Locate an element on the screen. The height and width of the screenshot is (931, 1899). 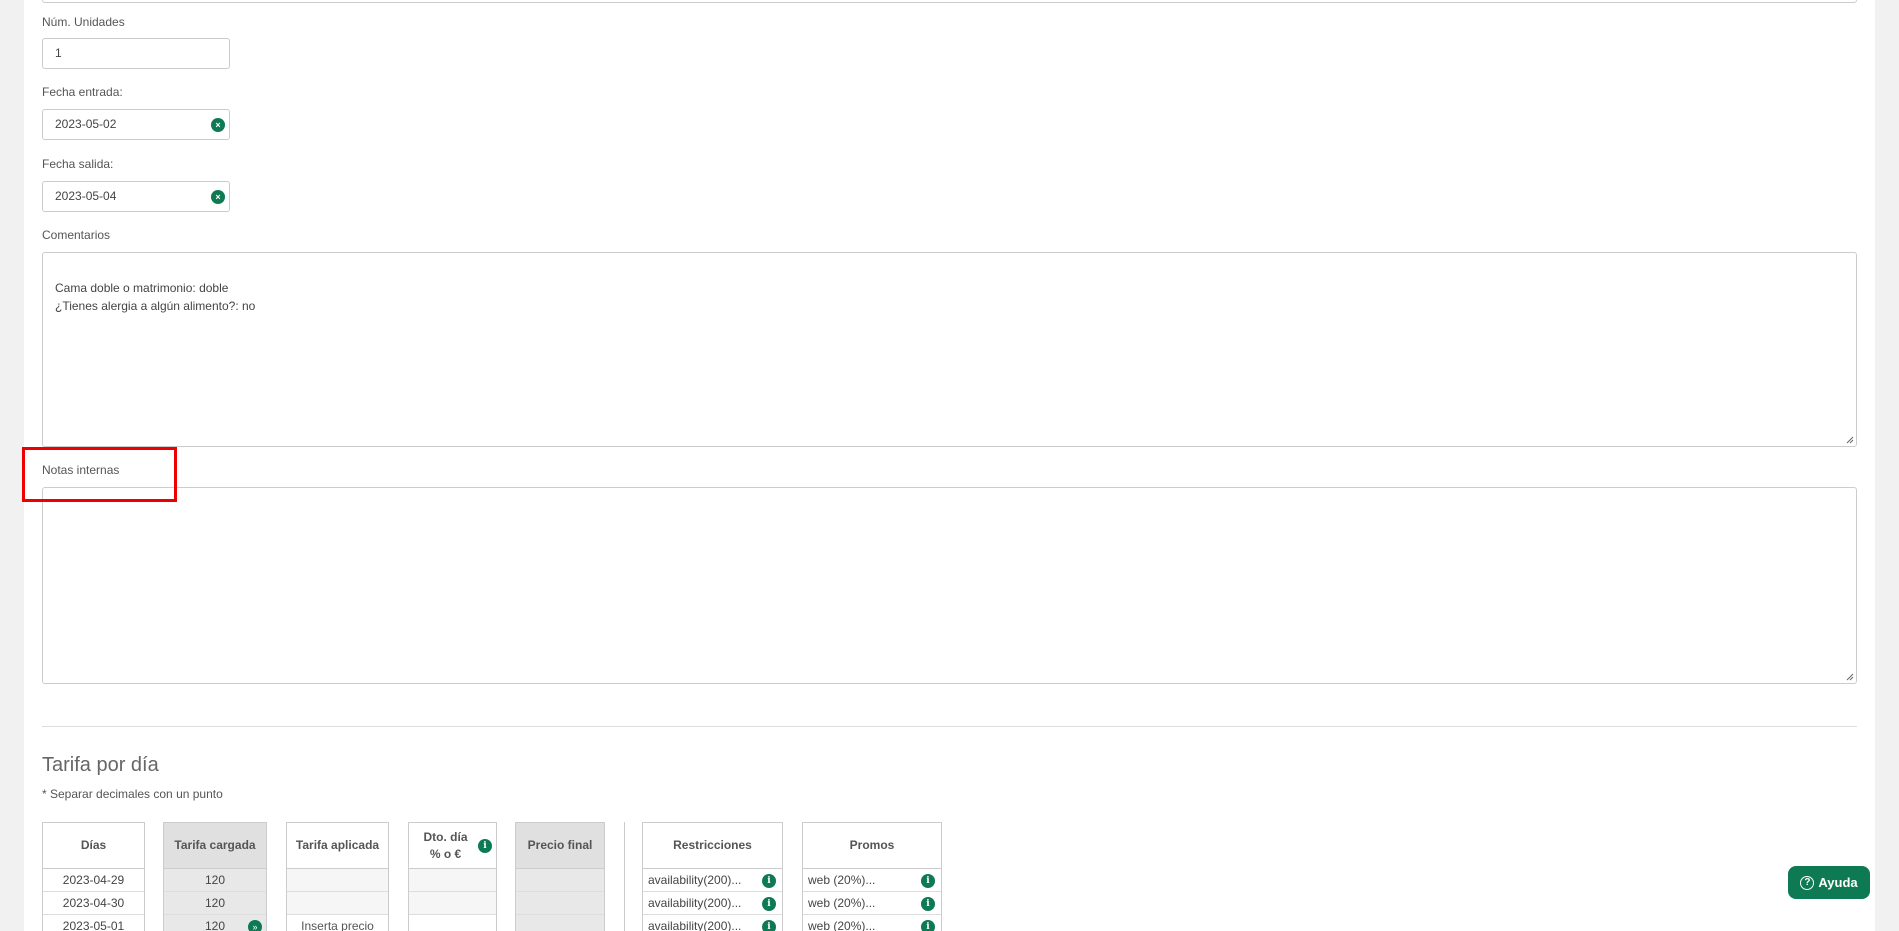
final-price-column: Precio final is located at coordinates (560, 876).